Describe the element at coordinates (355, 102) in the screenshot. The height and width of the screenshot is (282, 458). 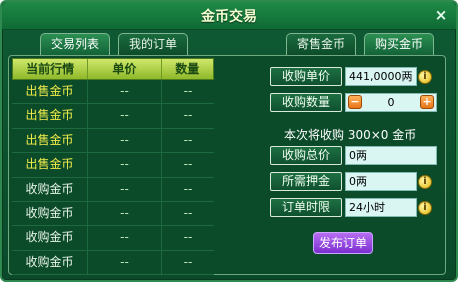
I see `decrease-quantity-button: −` at that location.